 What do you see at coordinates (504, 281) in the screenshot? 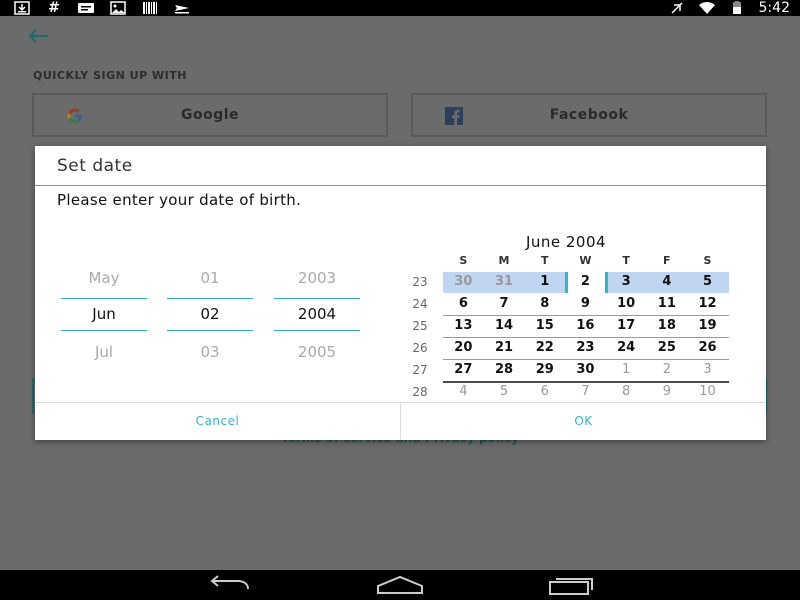
I see `calendar-day: 31` at bounding box center [504, 281].